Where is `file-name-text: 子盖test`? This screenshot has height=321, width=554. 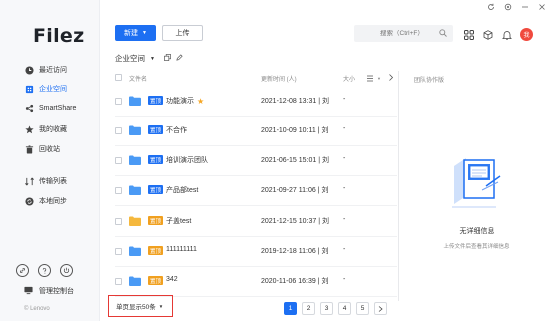 file-name-text: 子盖test is located at coordinates (179, 221).